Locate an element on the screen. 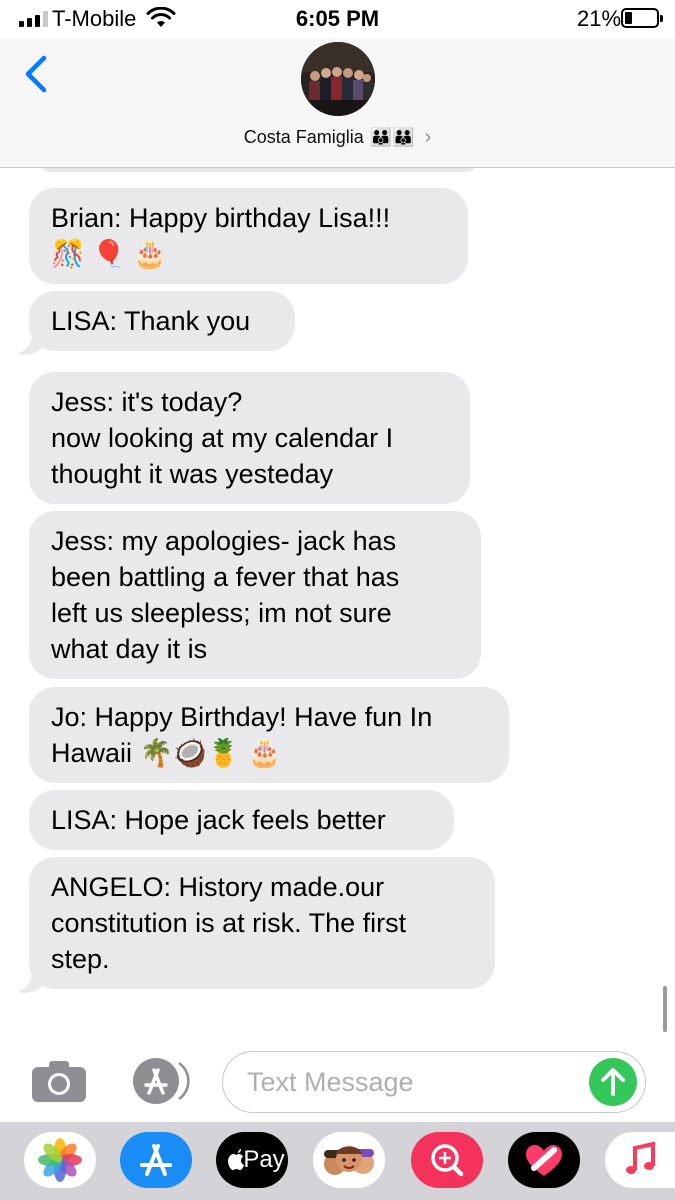  camera-icon is located at coordinates (59, 1081).